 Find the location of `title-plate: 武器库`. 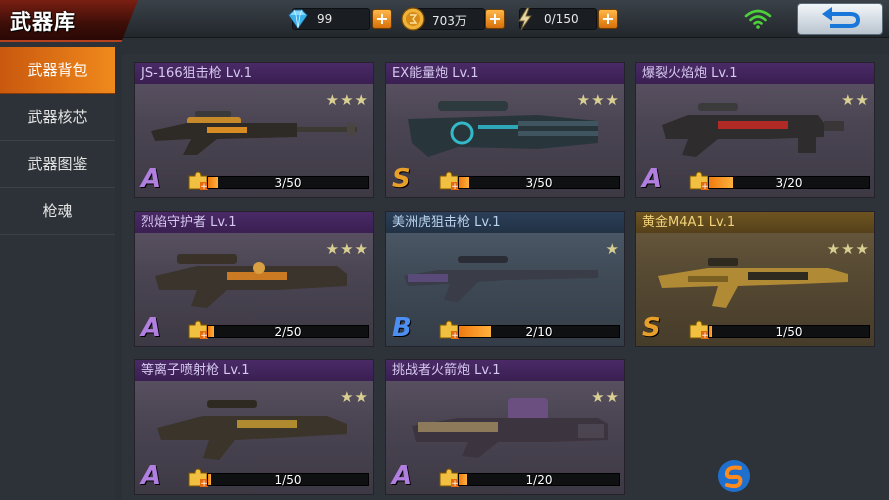

title-plate: 武器库 is located at coordinates (69, 21).